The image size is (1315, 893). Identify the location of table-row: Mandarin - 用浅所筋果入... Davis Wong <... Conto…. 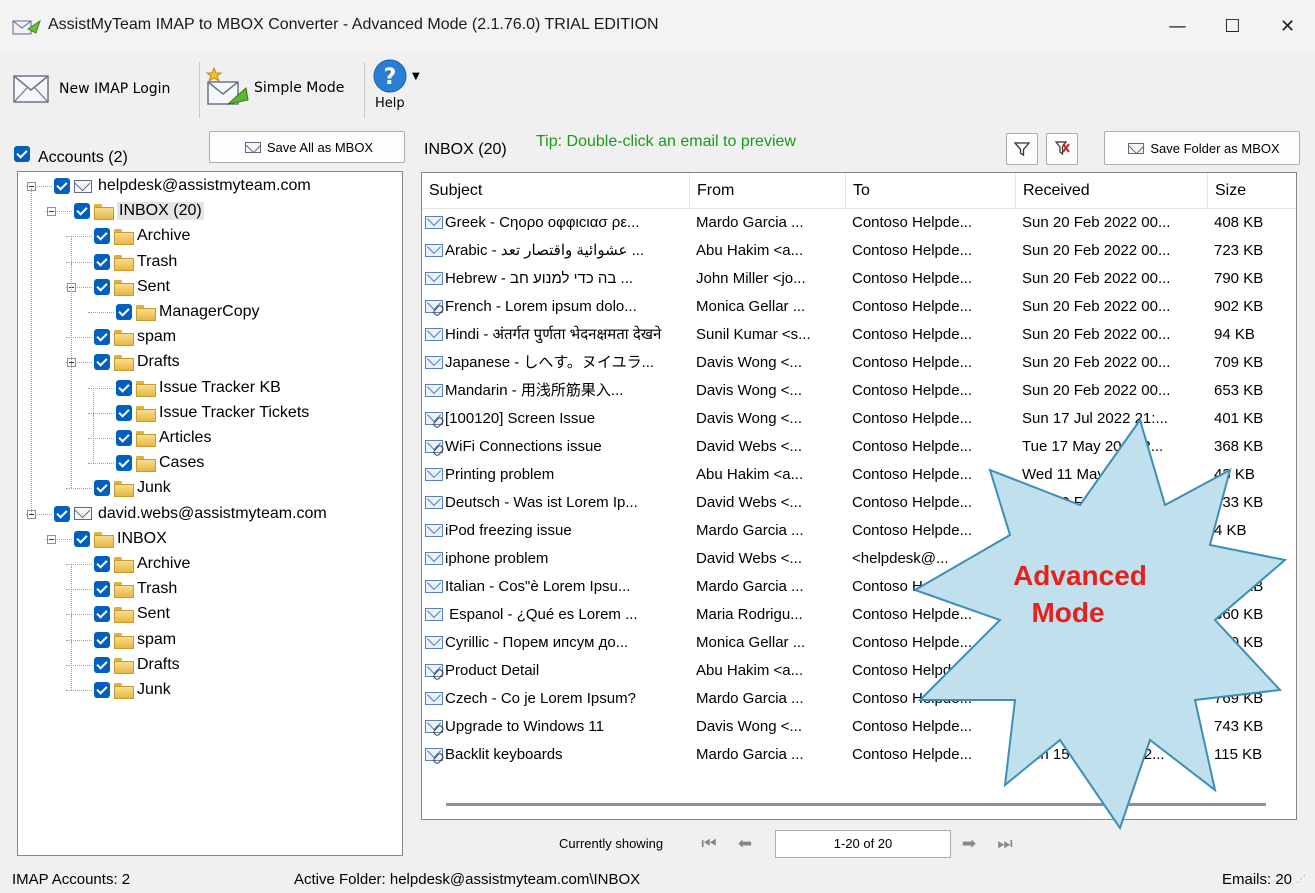
(859, 391).